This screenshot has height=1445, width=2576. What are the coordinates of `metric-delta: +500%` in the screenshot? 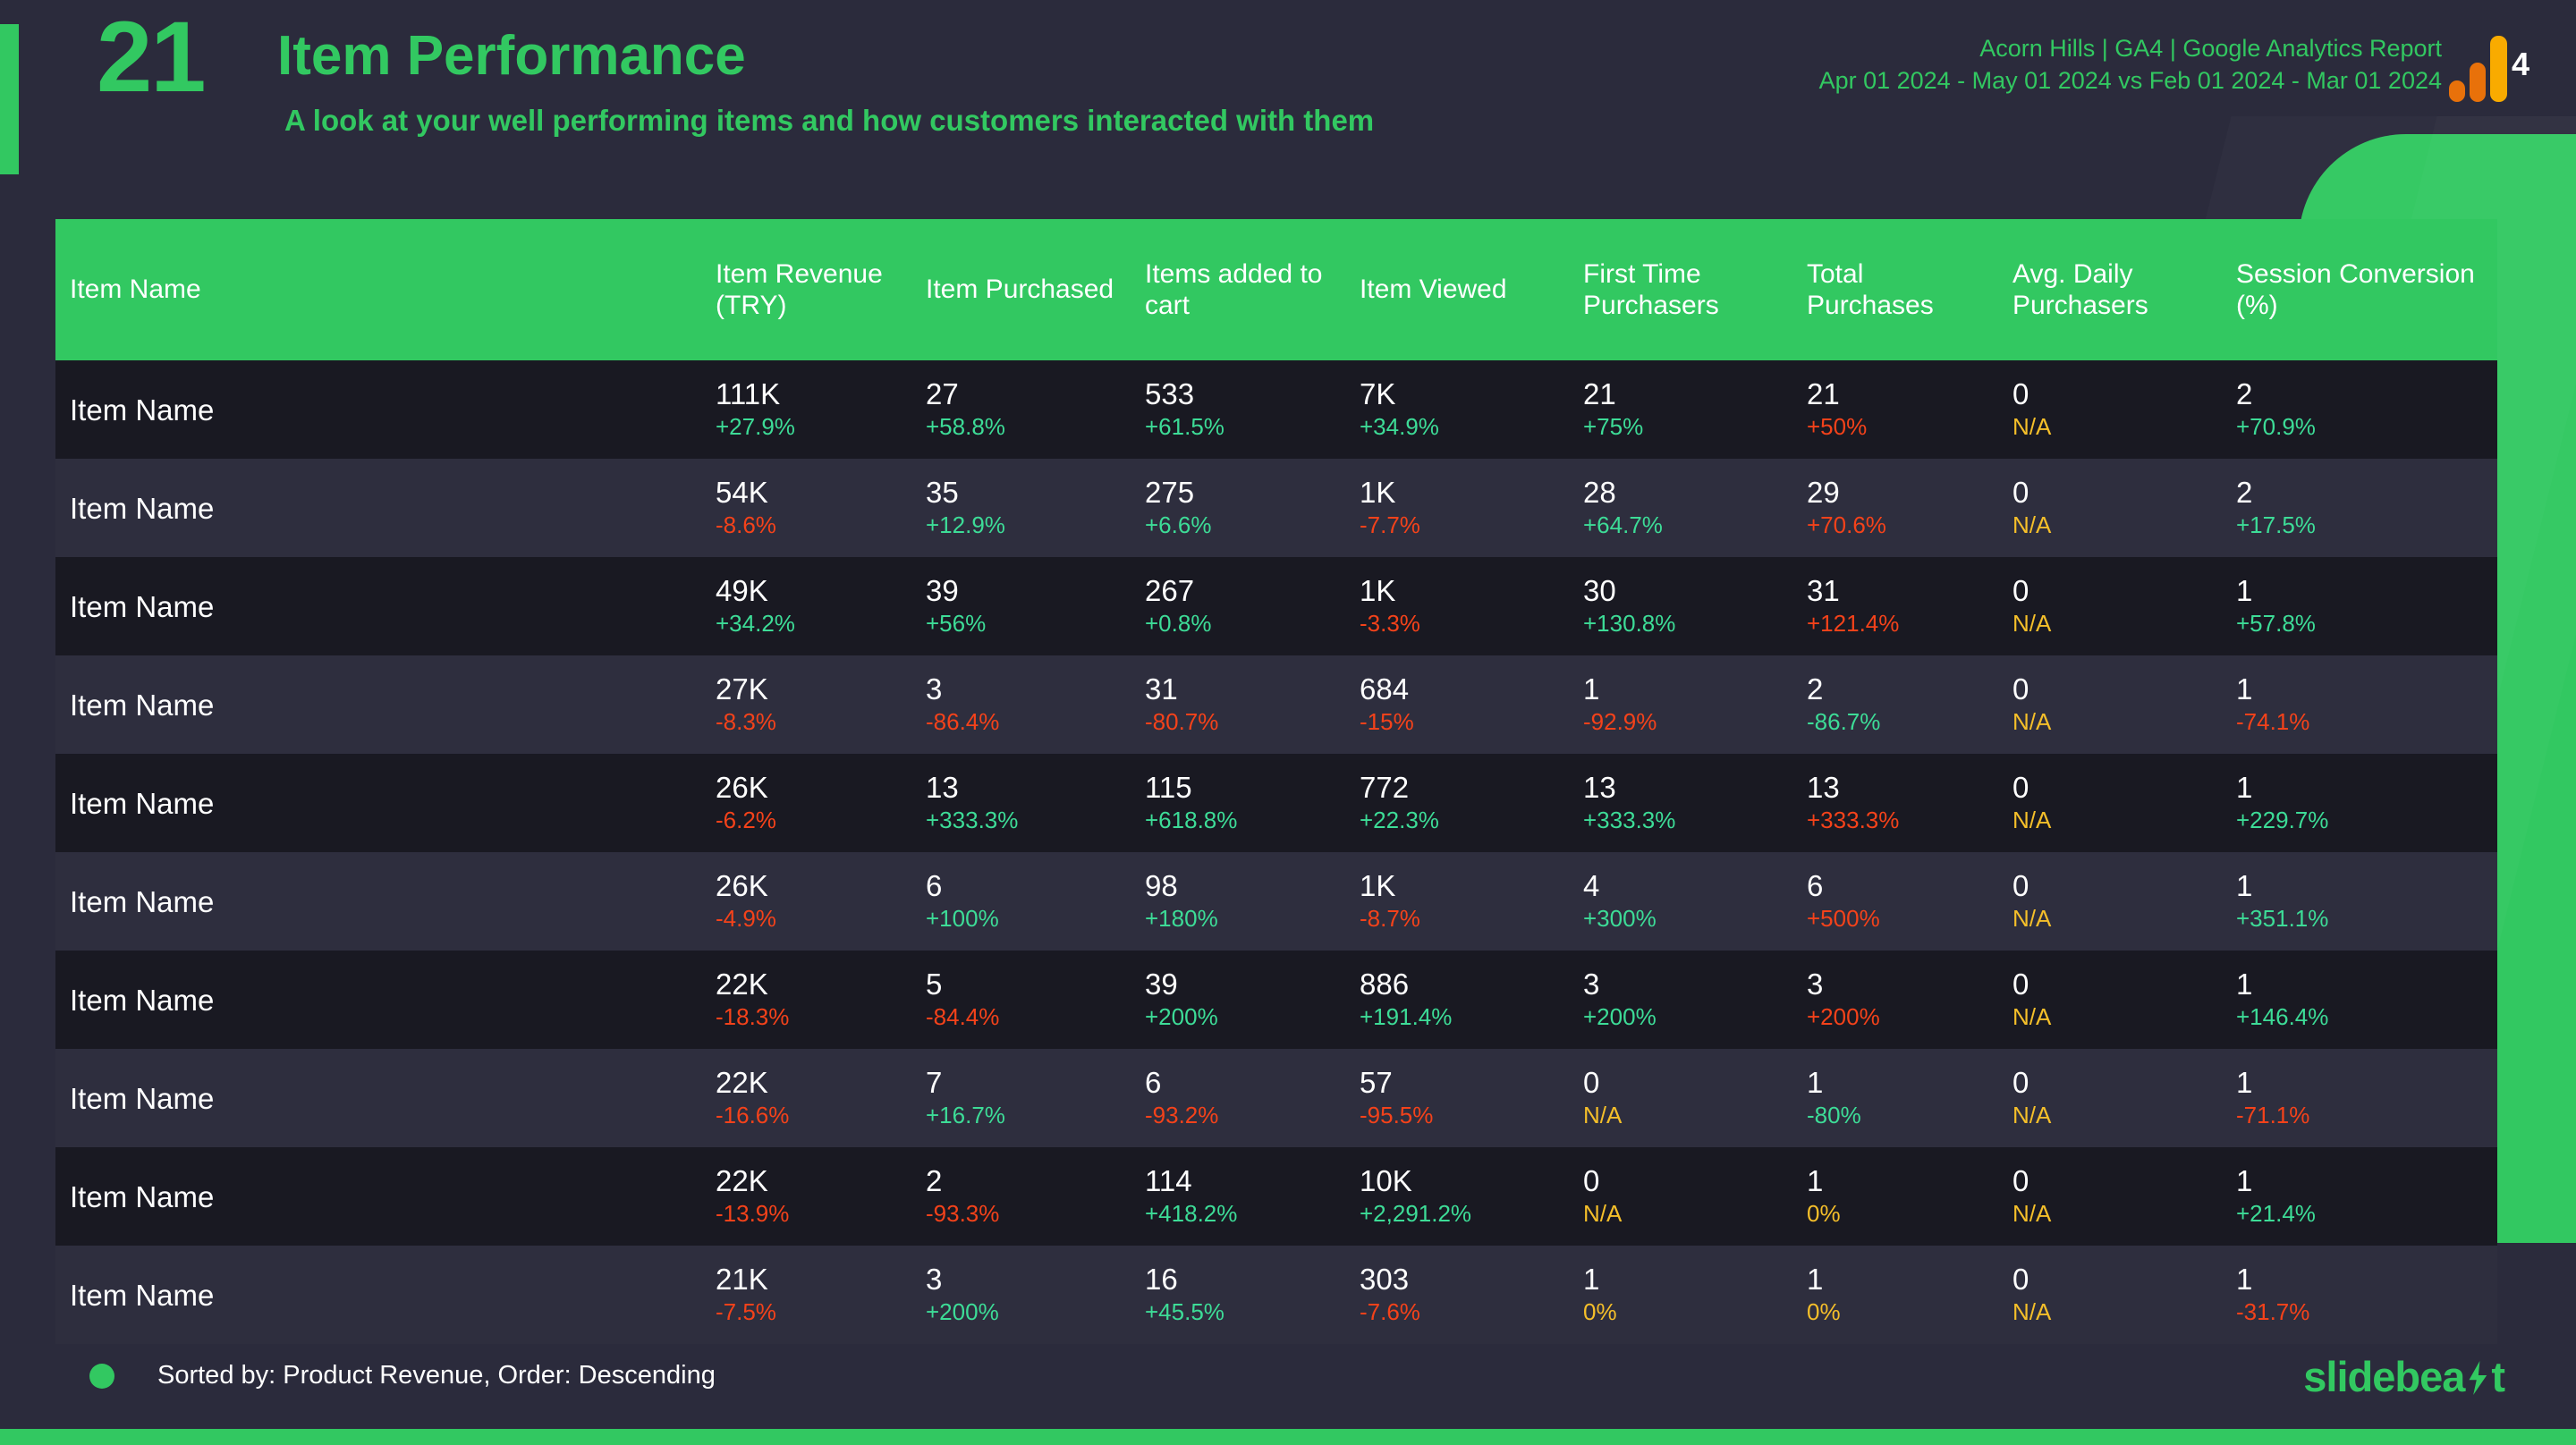 It's located at (1843, 918).